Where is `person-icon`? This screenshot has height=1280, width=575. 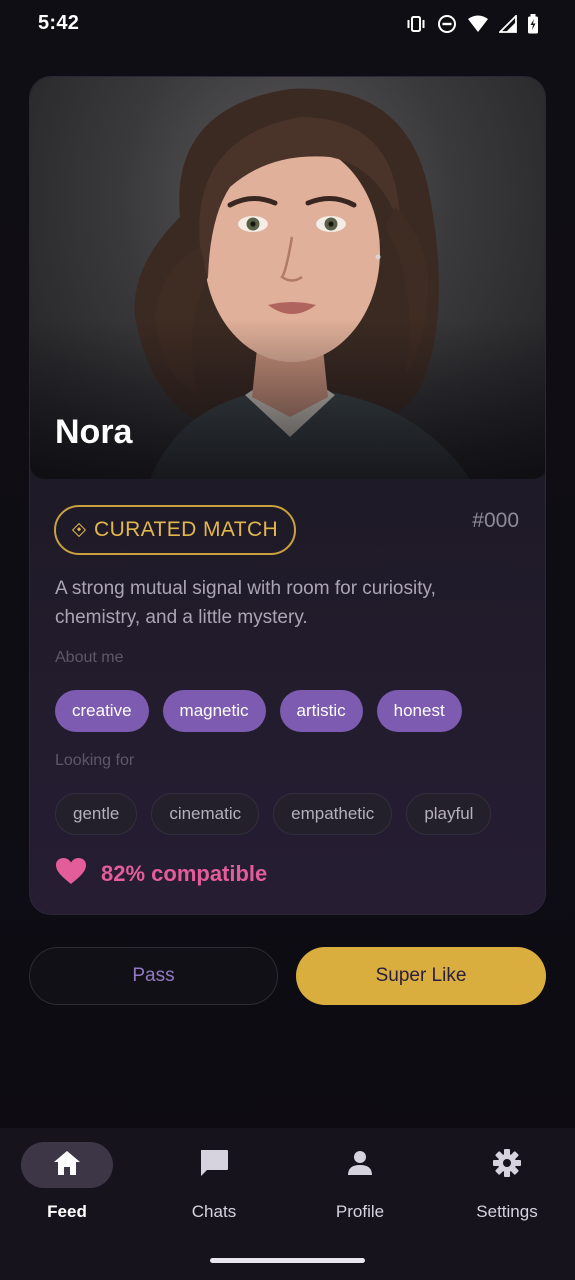
person-icon is located at coordinates (360, 1165).